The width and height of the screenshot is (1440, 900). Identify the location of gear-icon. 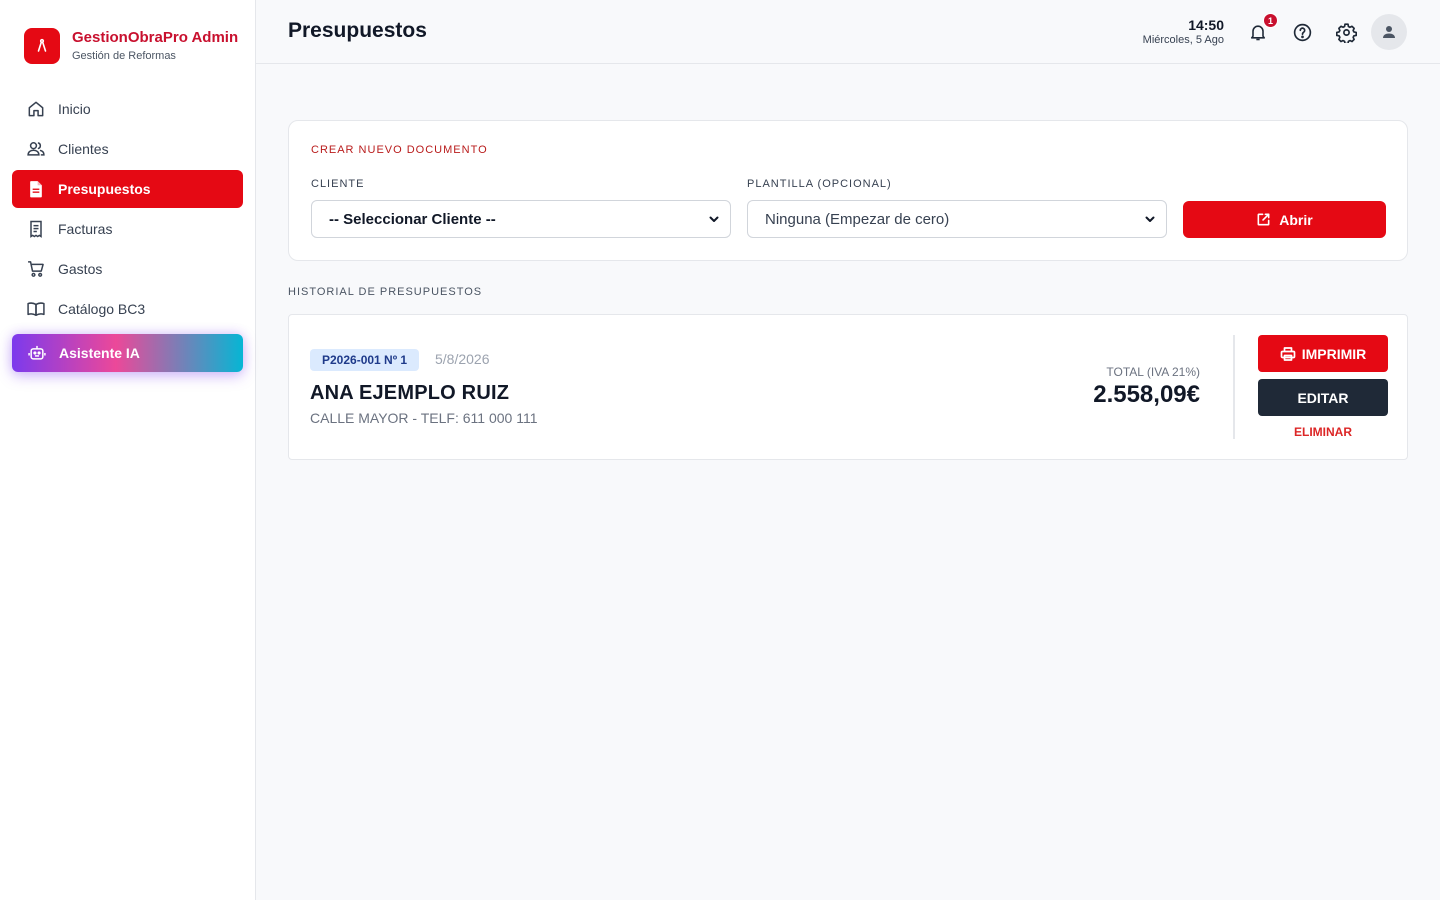
(1346, 32).